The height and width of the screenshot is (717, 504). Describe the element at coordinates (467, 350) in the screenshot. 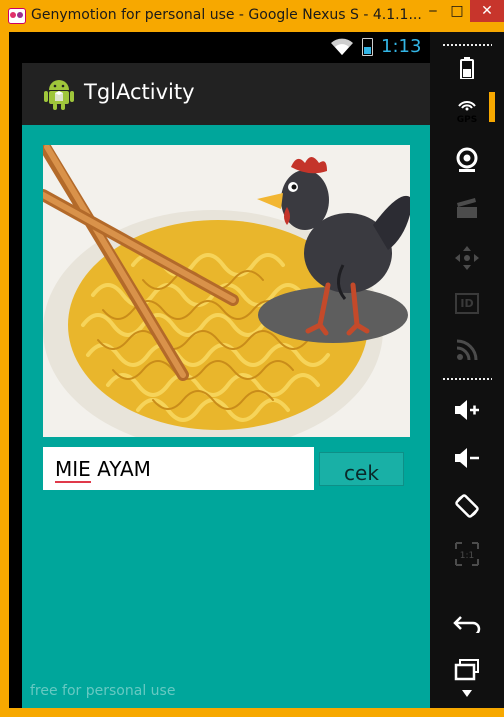

I see `rss-icon` at that location.